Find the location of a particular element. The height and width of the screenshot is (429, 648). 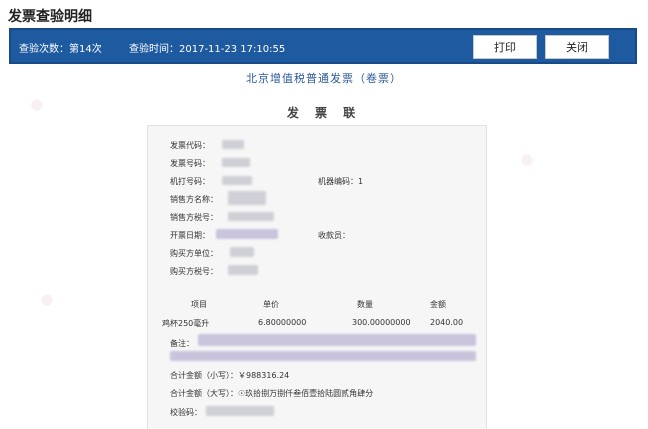

machine-print-number-label: 机打号码： is located at coordinates (190, 181).